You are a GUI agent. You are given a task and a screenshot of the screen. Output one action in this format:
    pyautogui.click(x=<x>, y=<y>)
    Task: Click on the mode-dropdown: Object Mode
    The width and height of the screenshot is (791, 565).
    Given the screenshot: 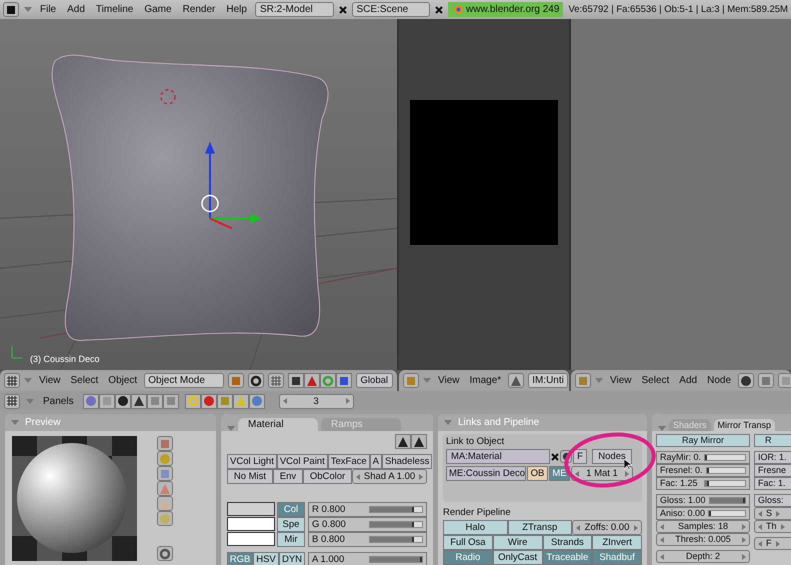 What is the action you would take?
    pyautogui.click(x=184, y=380)
    